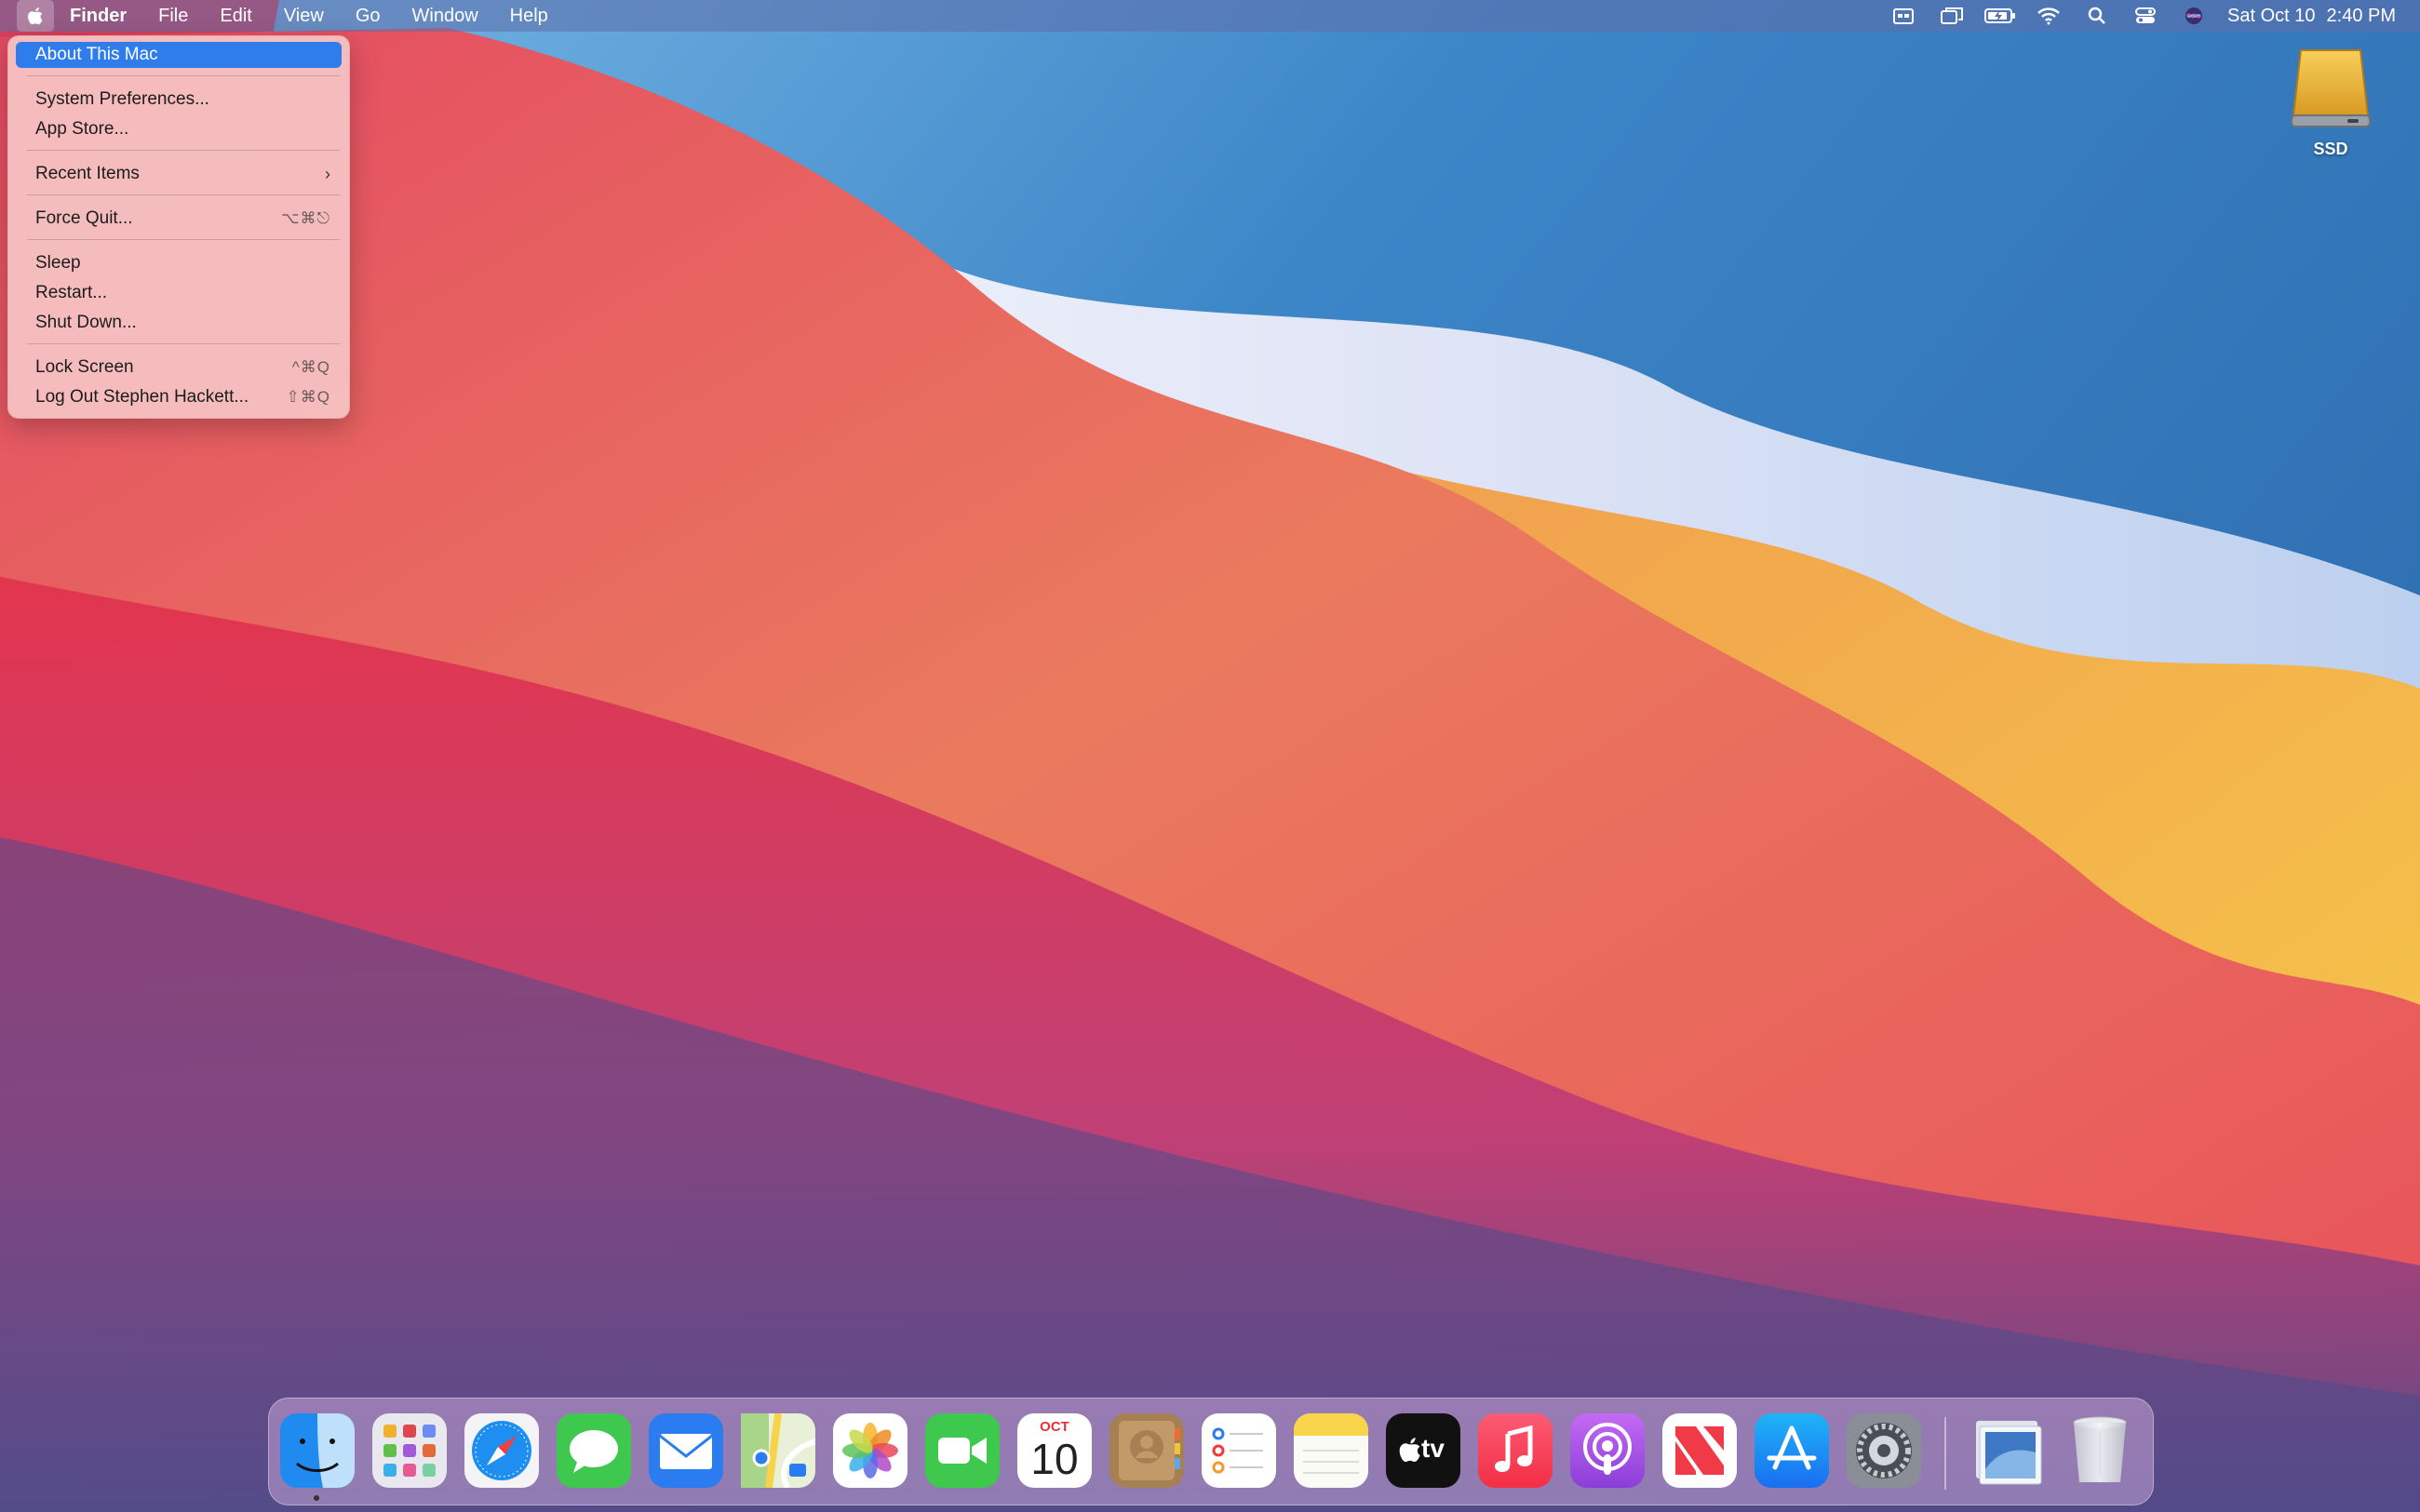 The width and height of the screenshot is (2420, 1512). What do you see at coordinates (594, 1450) in the screenshot?
I see `messages-icon` at bounding box center [594, 1450].